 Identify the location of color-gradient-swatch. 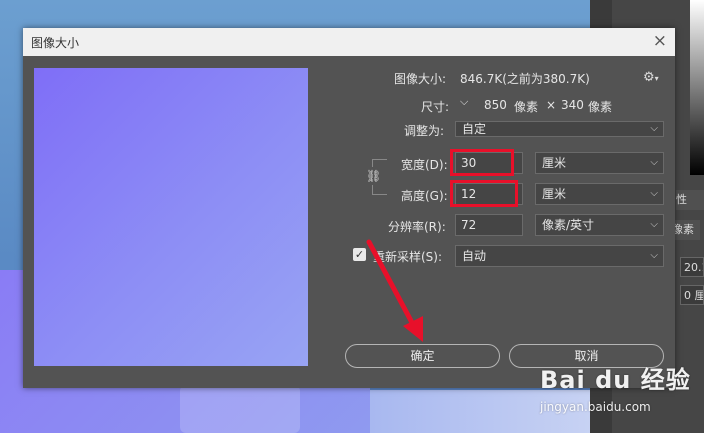
(697, 87).